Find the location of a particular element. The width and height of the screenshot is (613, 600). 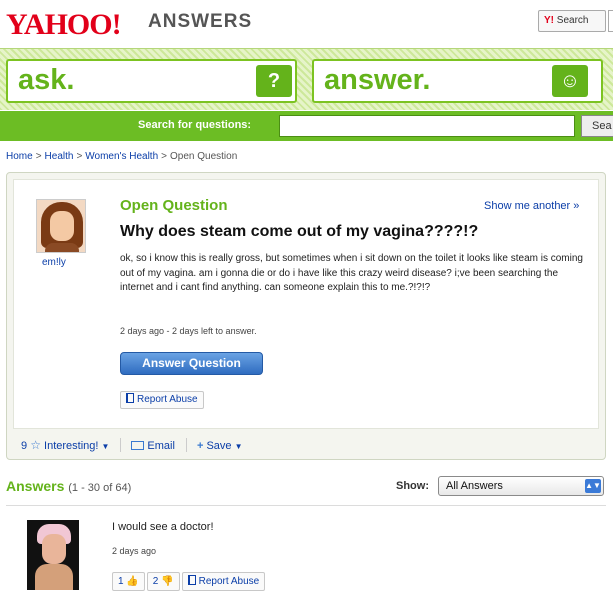

answer-question-button: Answer Question is located at coordinates (191, 363).